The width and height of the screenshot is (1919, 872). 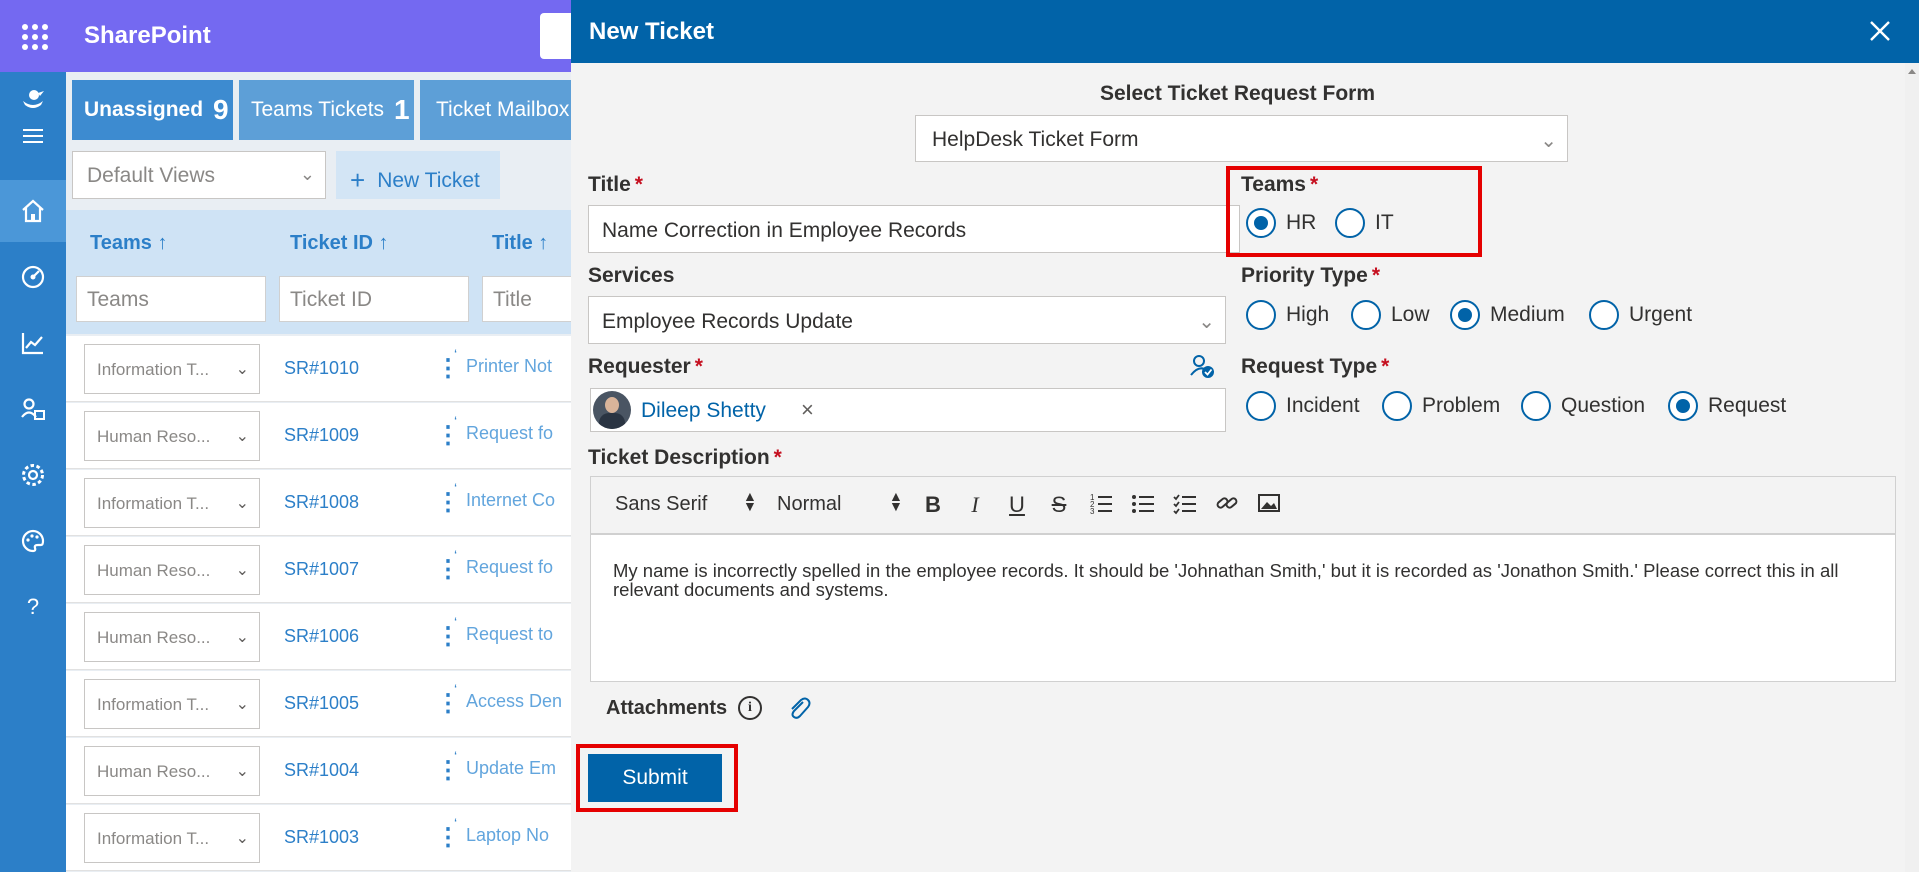 What do you see at coordinates (33, 541) in the screenshot?
I see `palette-icon` at bounding box center [33, 541].